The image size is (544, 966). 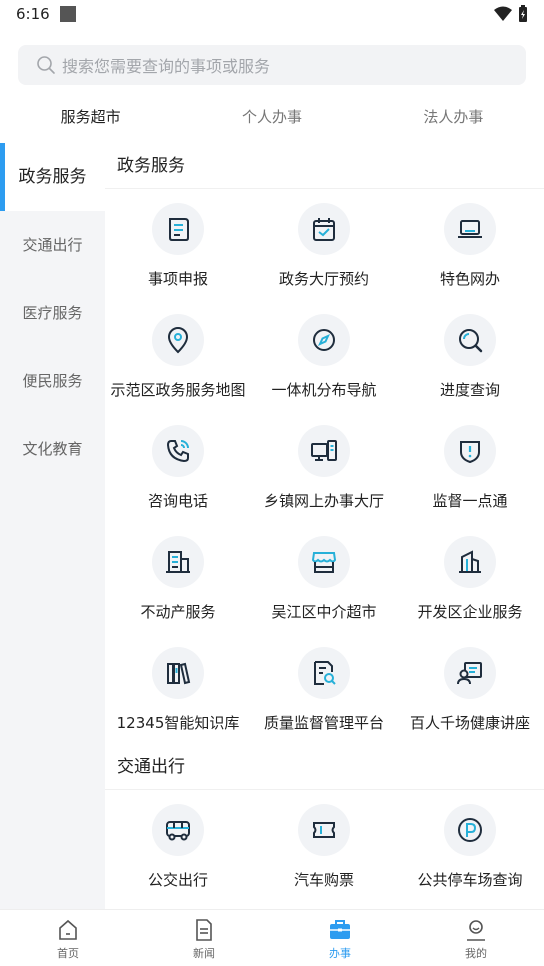 What do you see at coordinates (178, 229) in the screenshot?
I see `scroll-icon` at bounding box center [178, 229].